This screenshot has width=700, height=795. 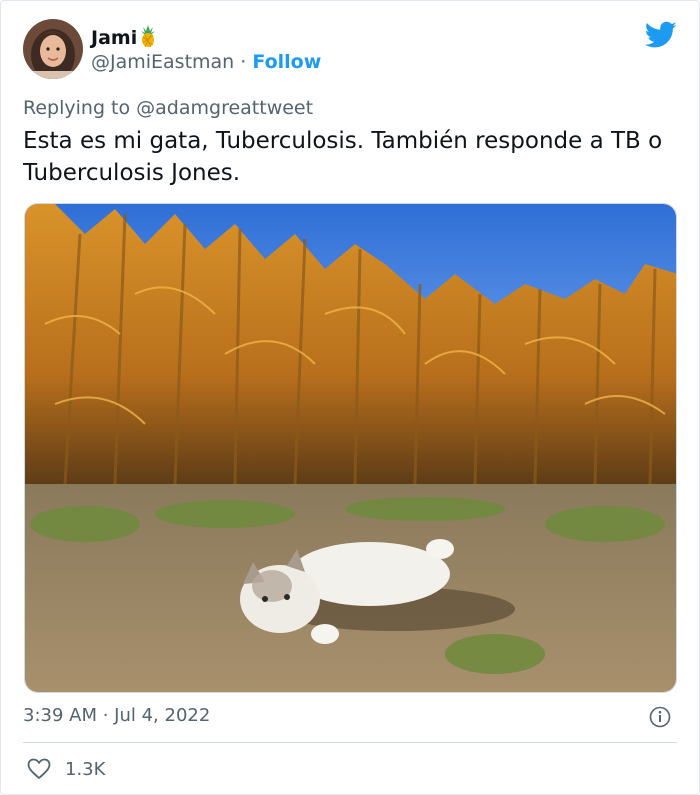 What do you see at coordinates (116, 715) in the screenshot?
I see `tweet-timestamp: 3:39 AM · Jul 4, 2022` at bounding box center [116, 715].